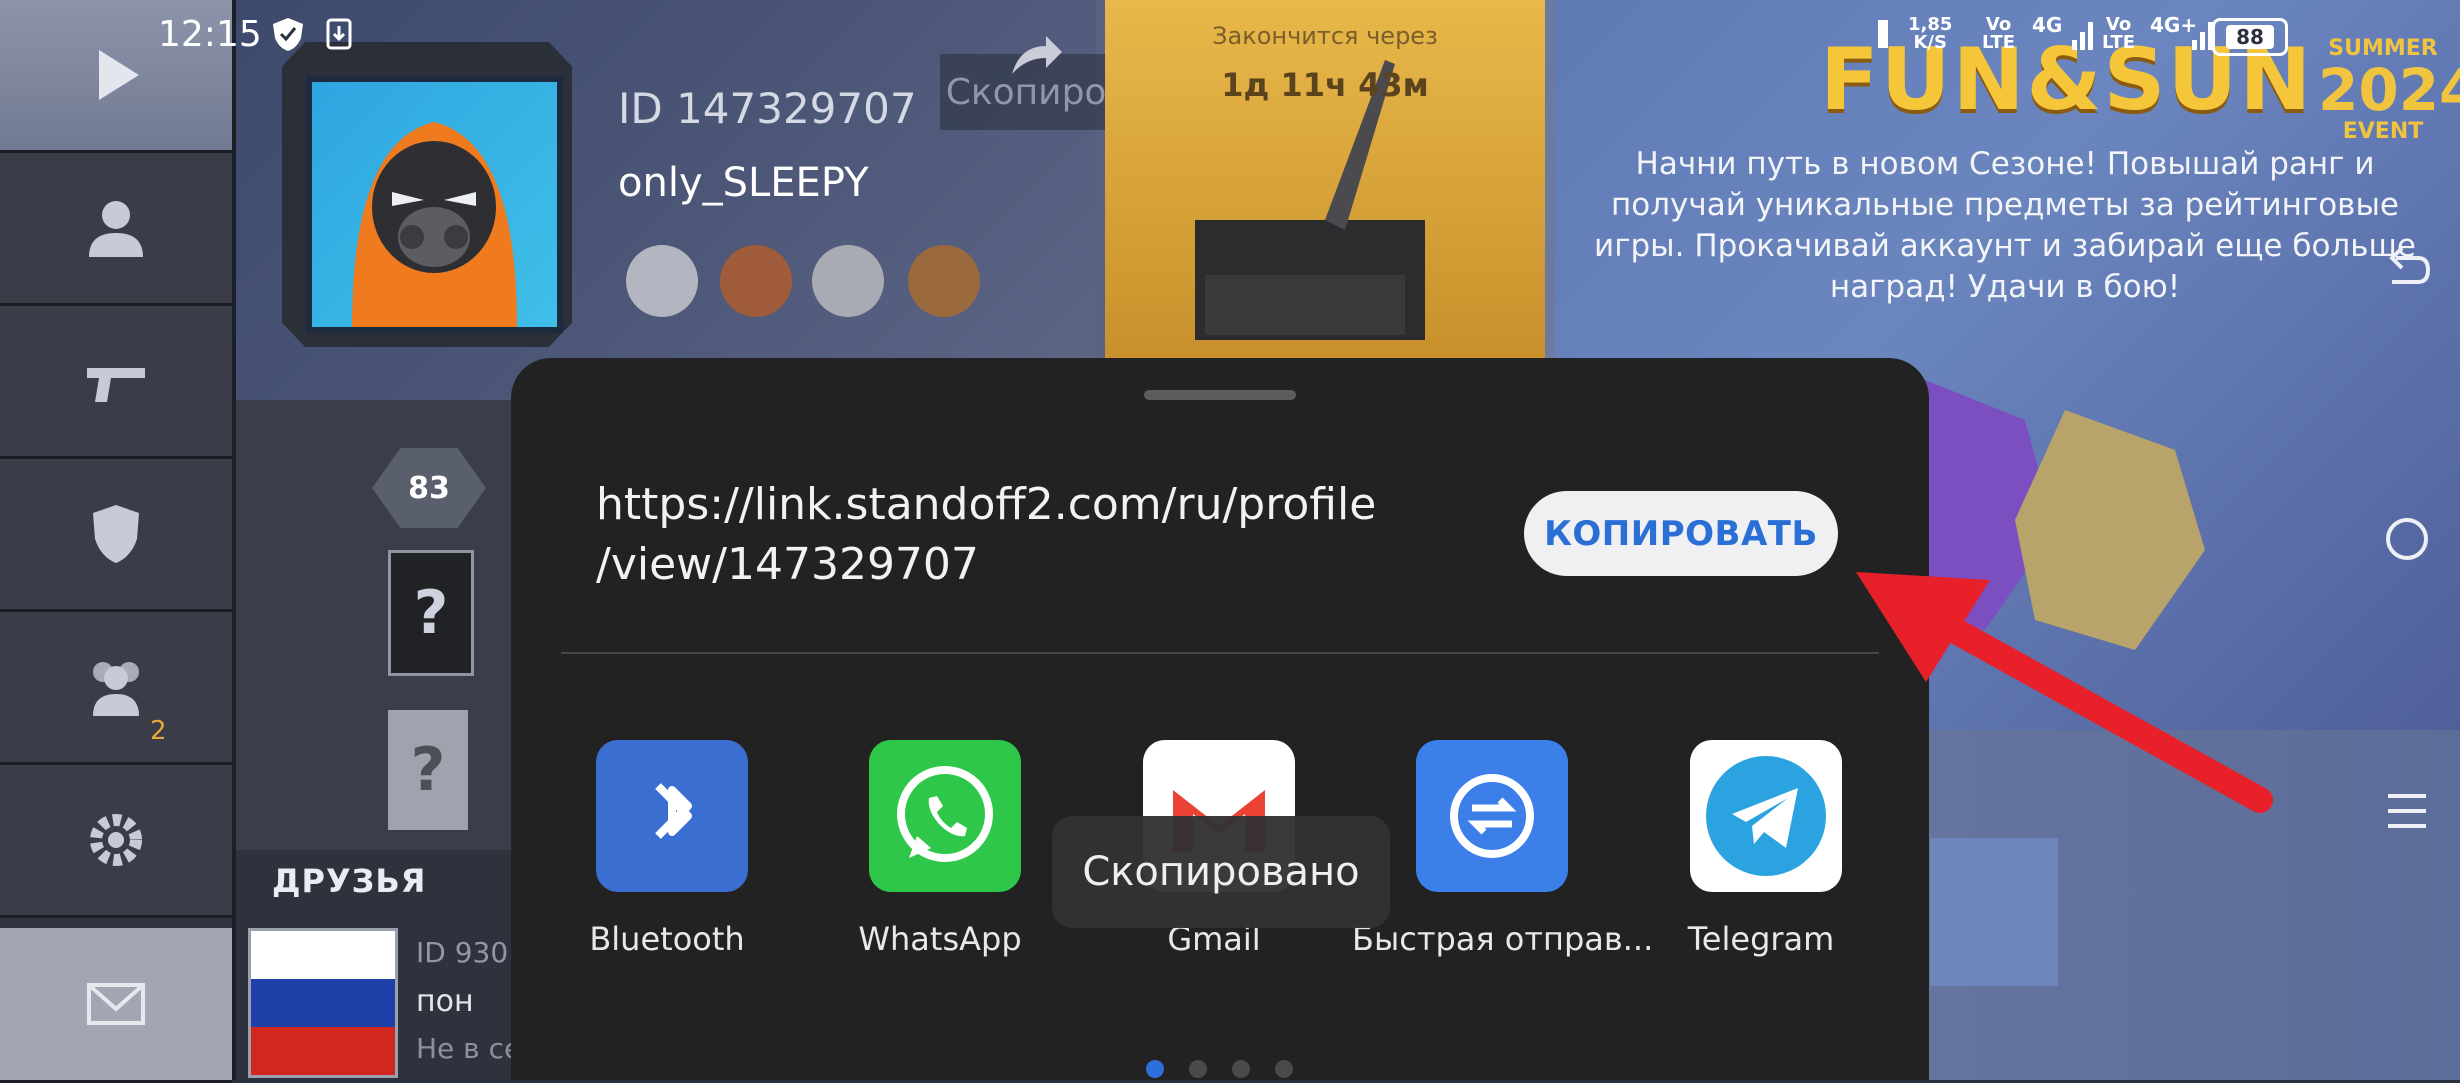  I want to click on page-dot-active, so click(1155, 1069).